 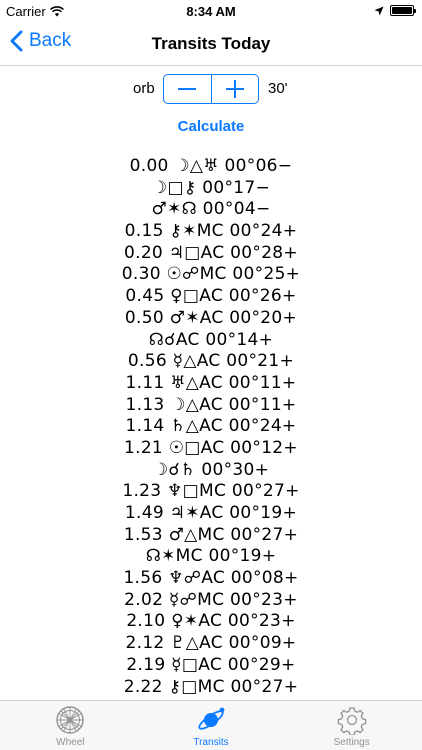 What do you see at coordinates (211, 664) in the screenshot?
I see `list-item: 2.19 ☿□AC 00°29+` at bounding box center [211, 664].